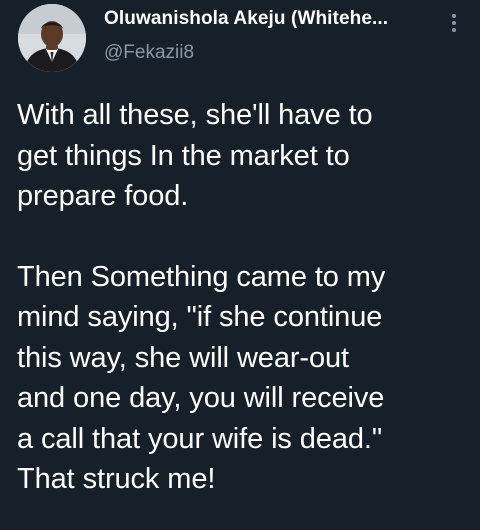 The width and height of the screenshot is (480, 530). What do you see at coordinates (201, 276) in the screenshot?
I see `tweet-line: Then Something came to my` at bounding box center [201, 276].